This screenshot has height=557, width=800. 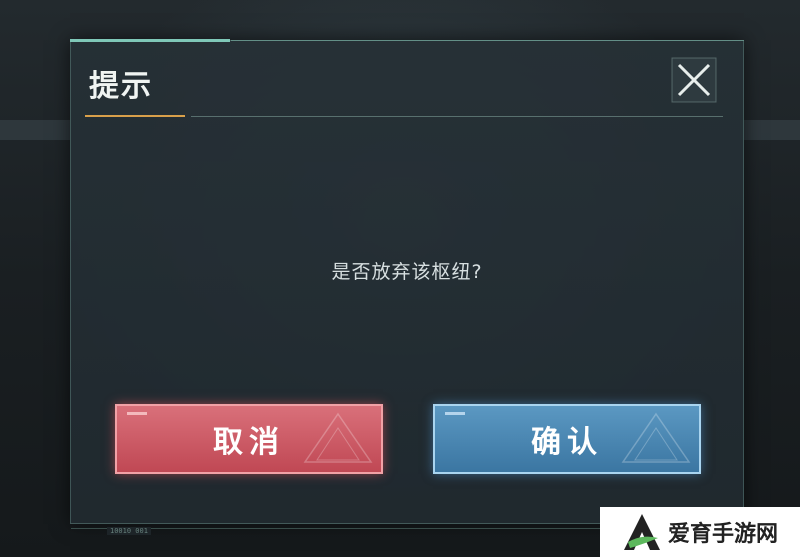 I want to click on dialog-title: 提示, so click(x=121, y=86).